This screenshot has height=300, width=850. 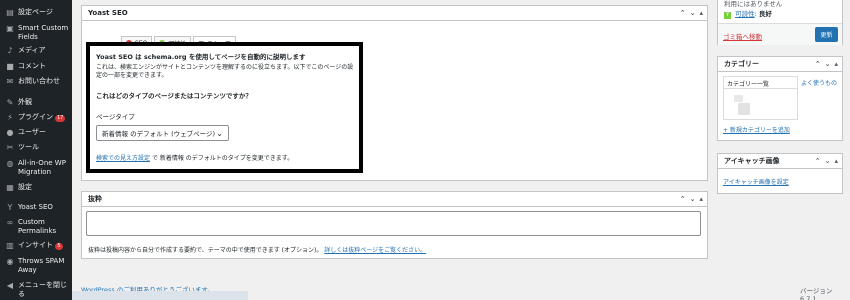 What do you see at coordinates (765, 14) in the screenshot?
I see `readability-value: 良好` at bounding box center [765, 14].